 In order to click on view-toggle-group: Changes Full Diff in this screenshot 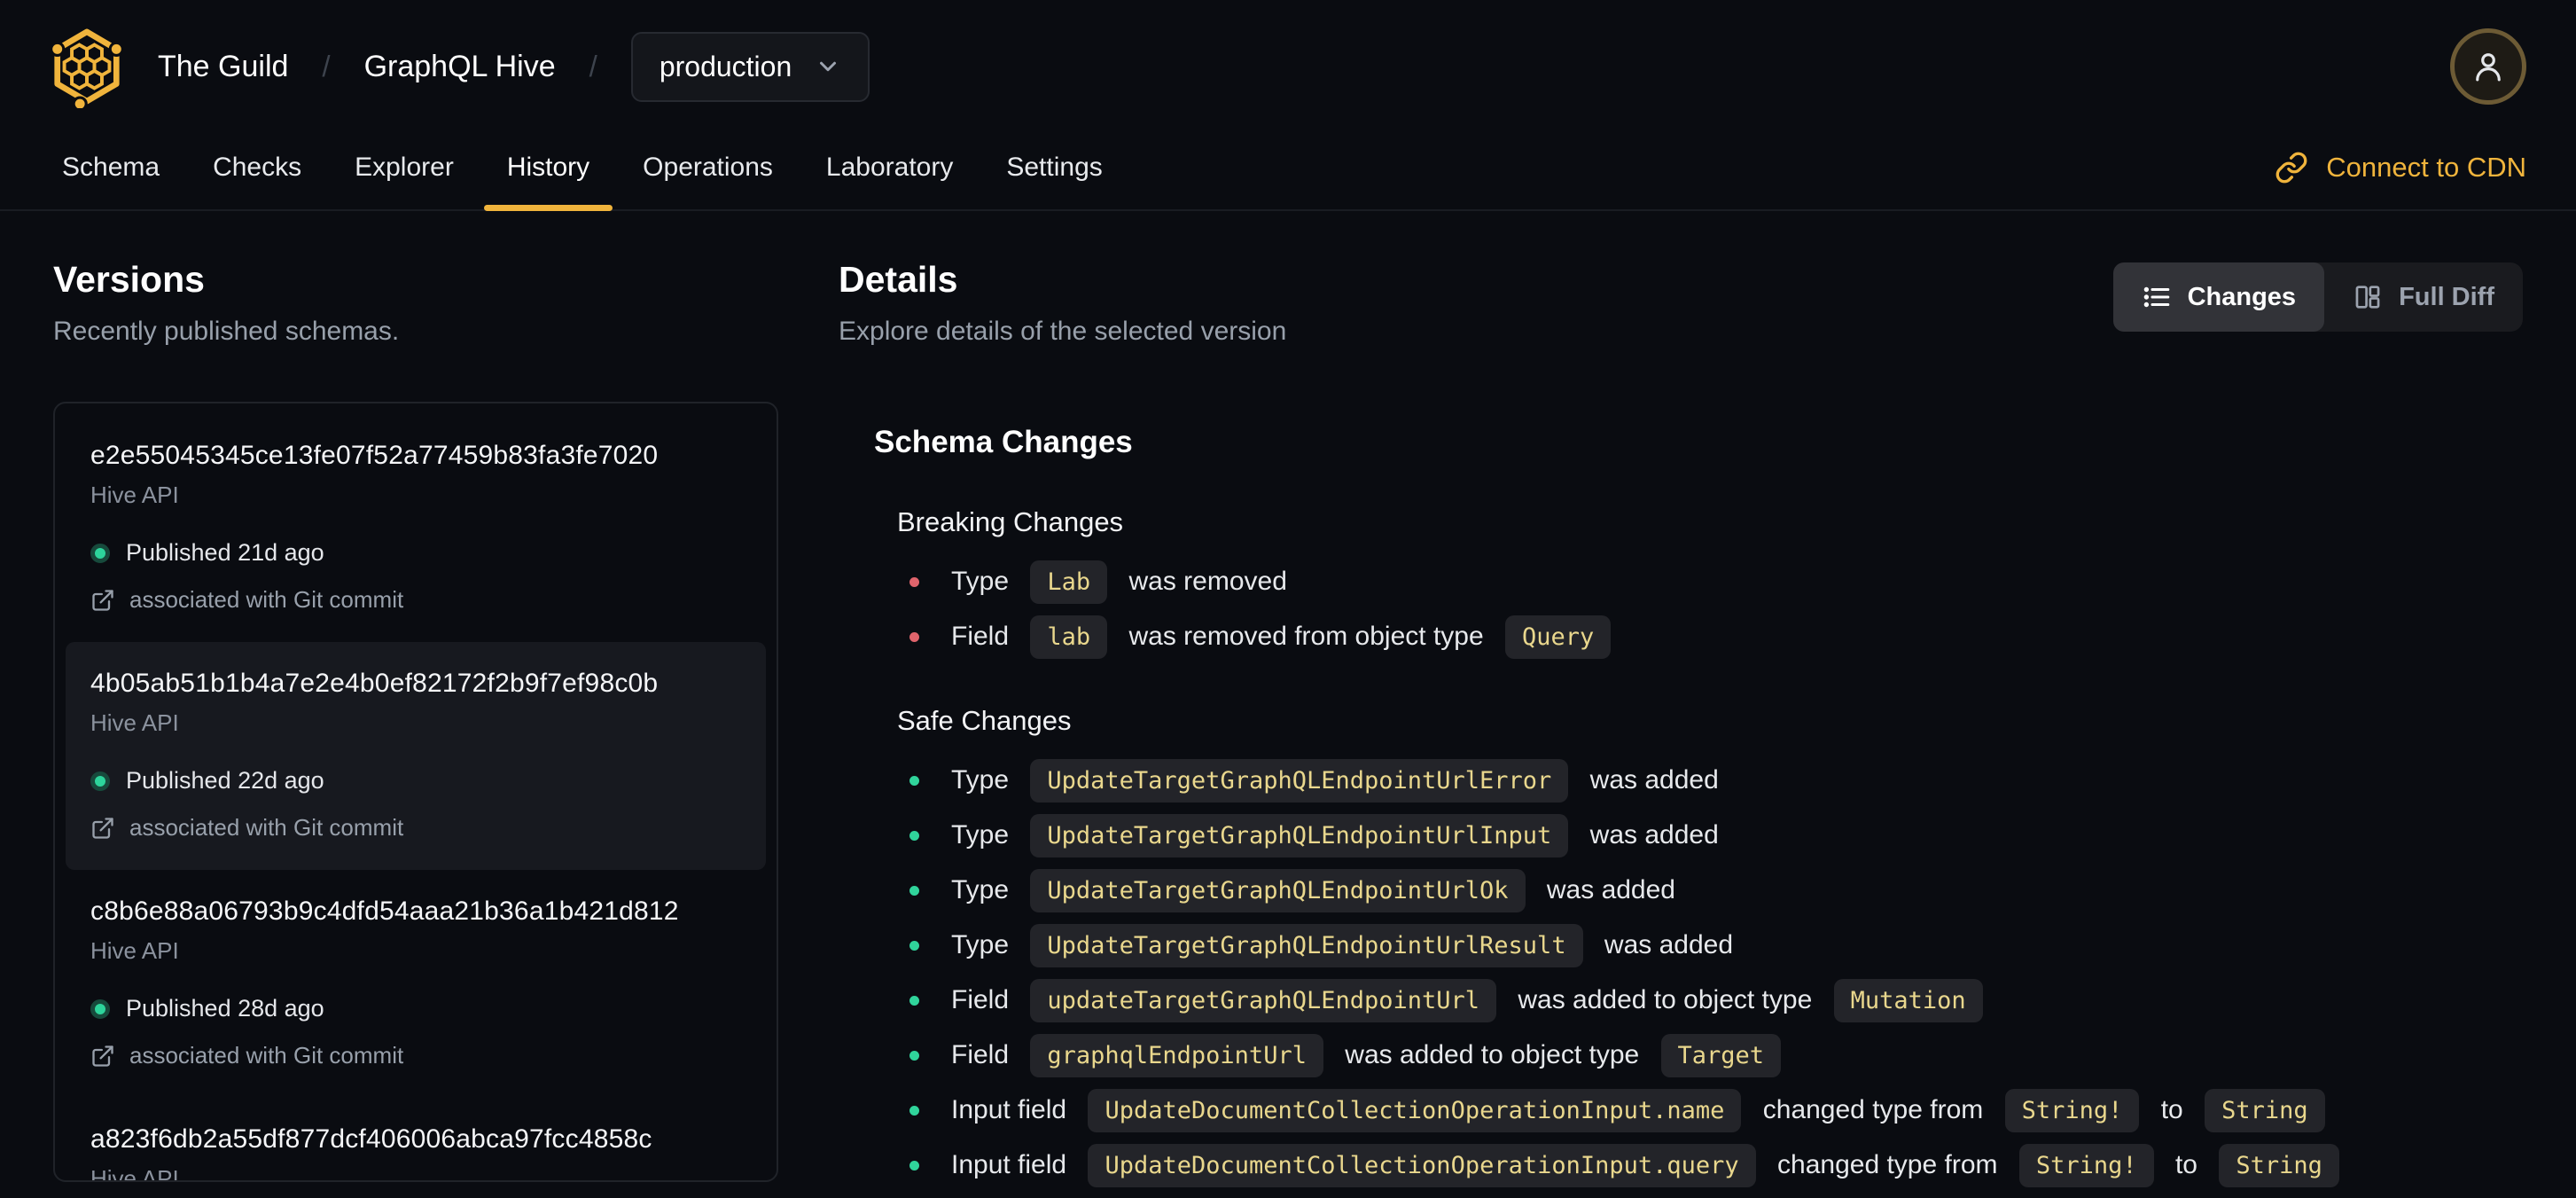, I will do `click(2317, 297)`.